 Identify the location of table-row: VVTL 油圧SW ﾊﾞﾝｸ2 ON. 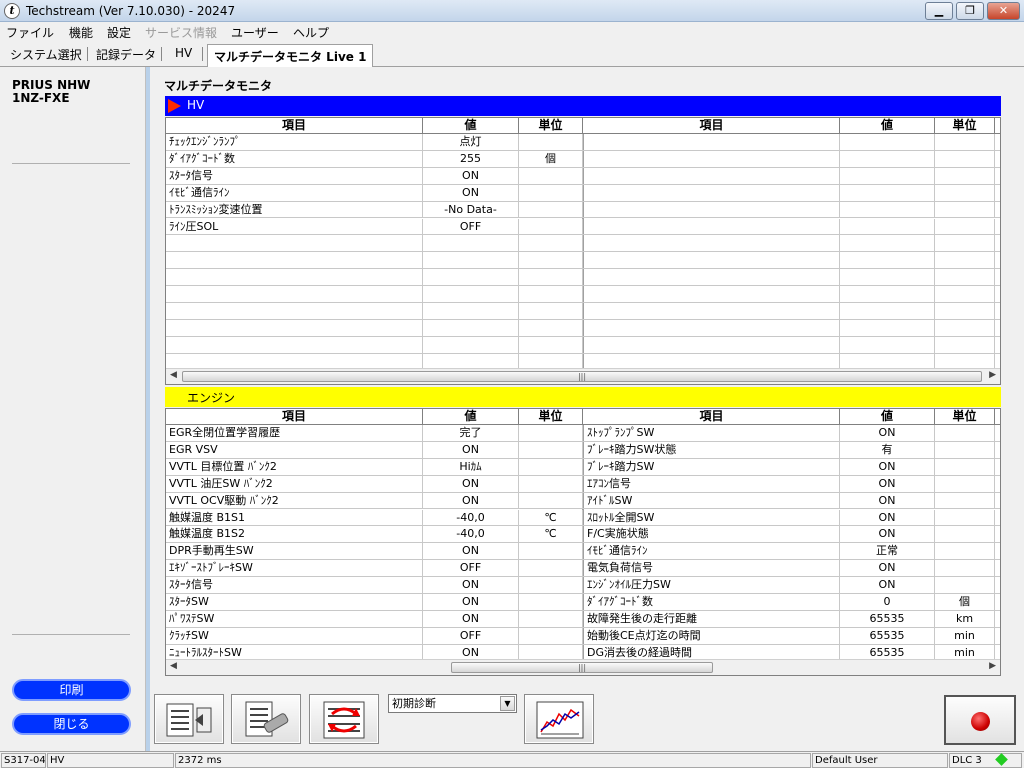
(375, 484).